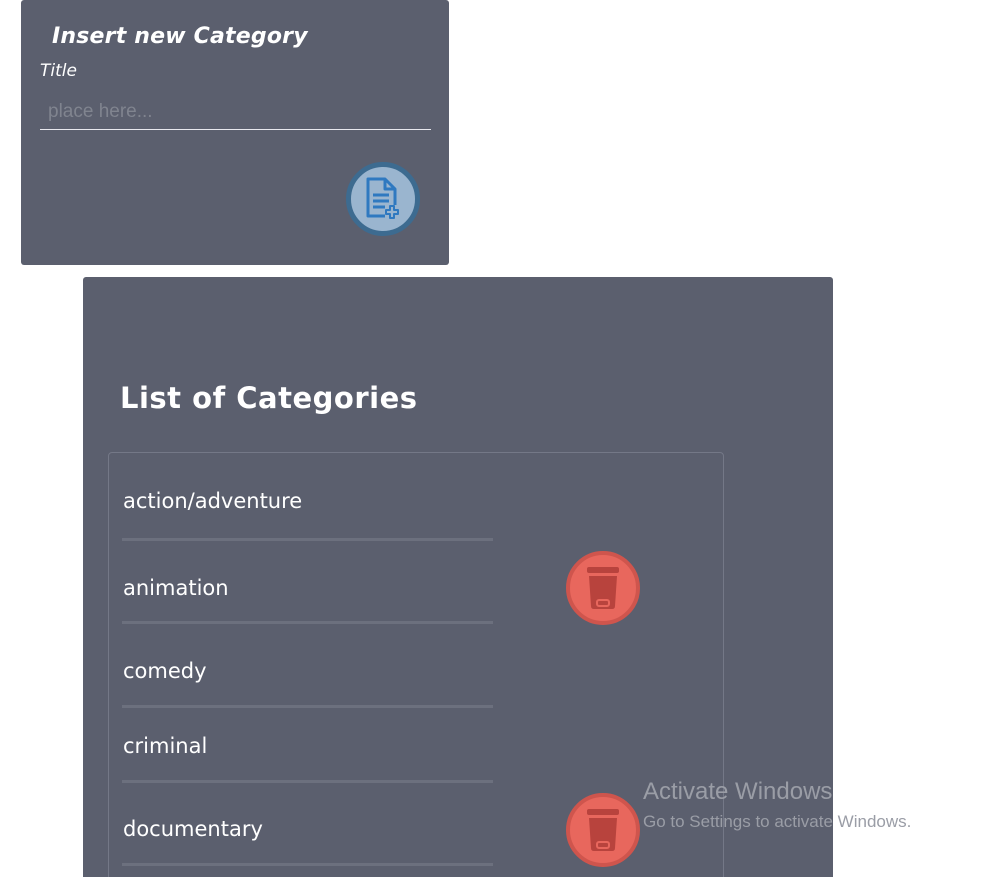  I want to click on category-label: comedy, so click(165, 671).